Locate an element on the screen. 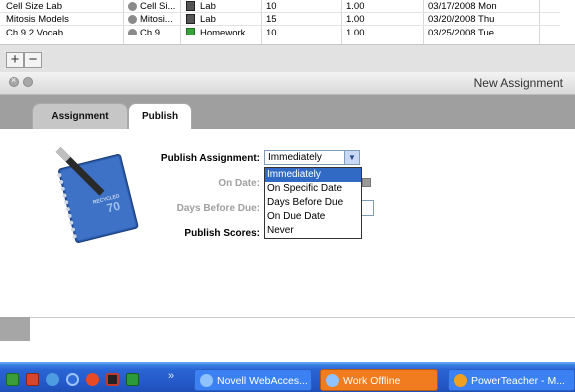 Image resolution: width=575 pixels, height=392 pixels. chevron-down-icon: ▼ is located at coordinates (351, 157).